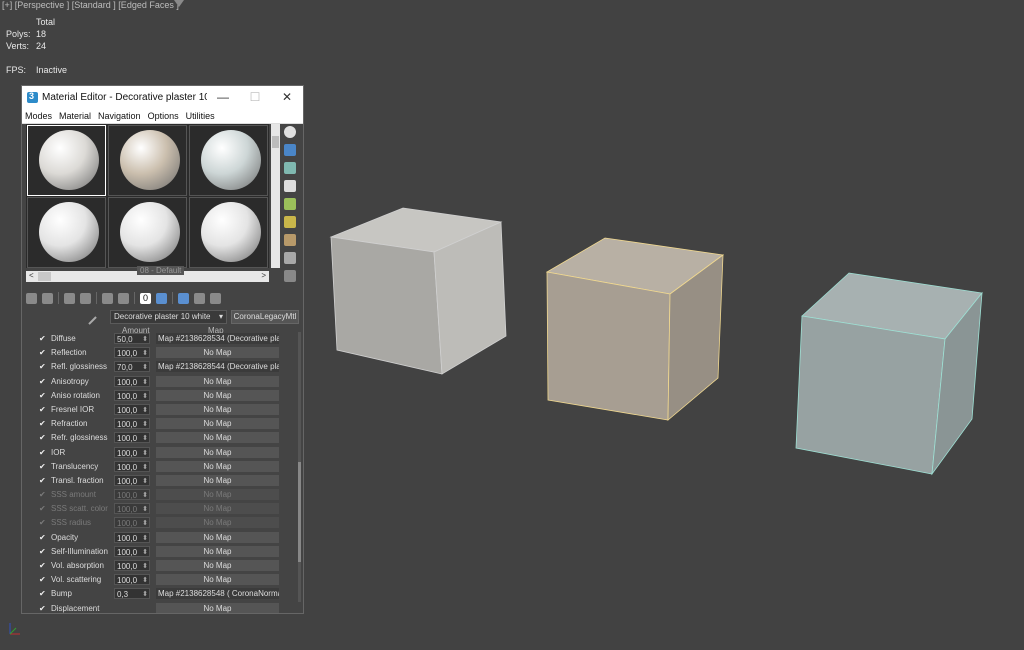  I want to click on show-shaded-material-icon, so click(161, 298).